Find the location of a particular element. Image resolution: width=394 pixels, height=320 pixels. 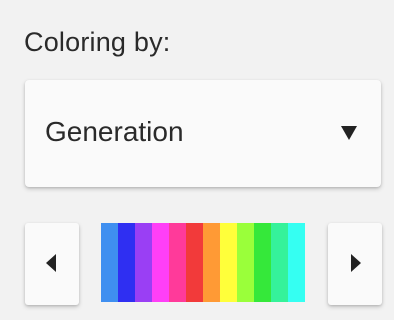

previous-palette-button is located at coordinates (52, 264).